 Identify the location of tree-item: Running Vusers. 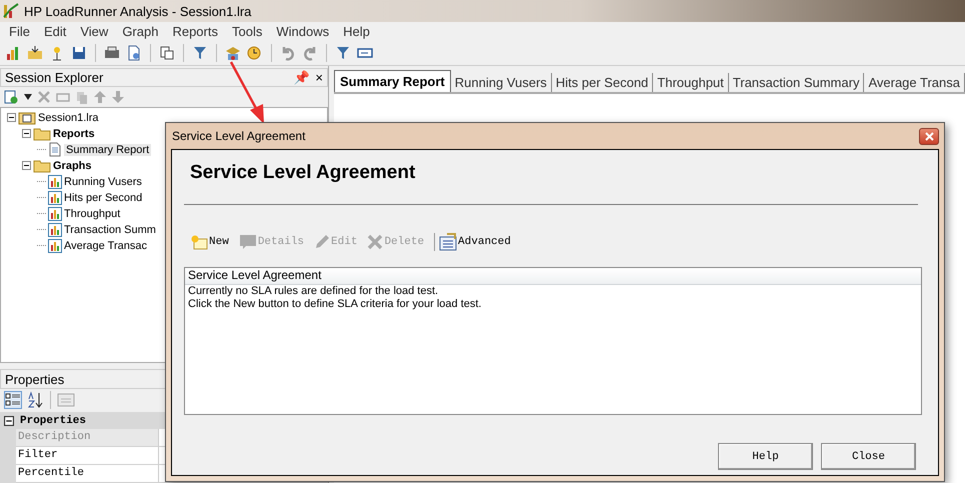
(103, 182).